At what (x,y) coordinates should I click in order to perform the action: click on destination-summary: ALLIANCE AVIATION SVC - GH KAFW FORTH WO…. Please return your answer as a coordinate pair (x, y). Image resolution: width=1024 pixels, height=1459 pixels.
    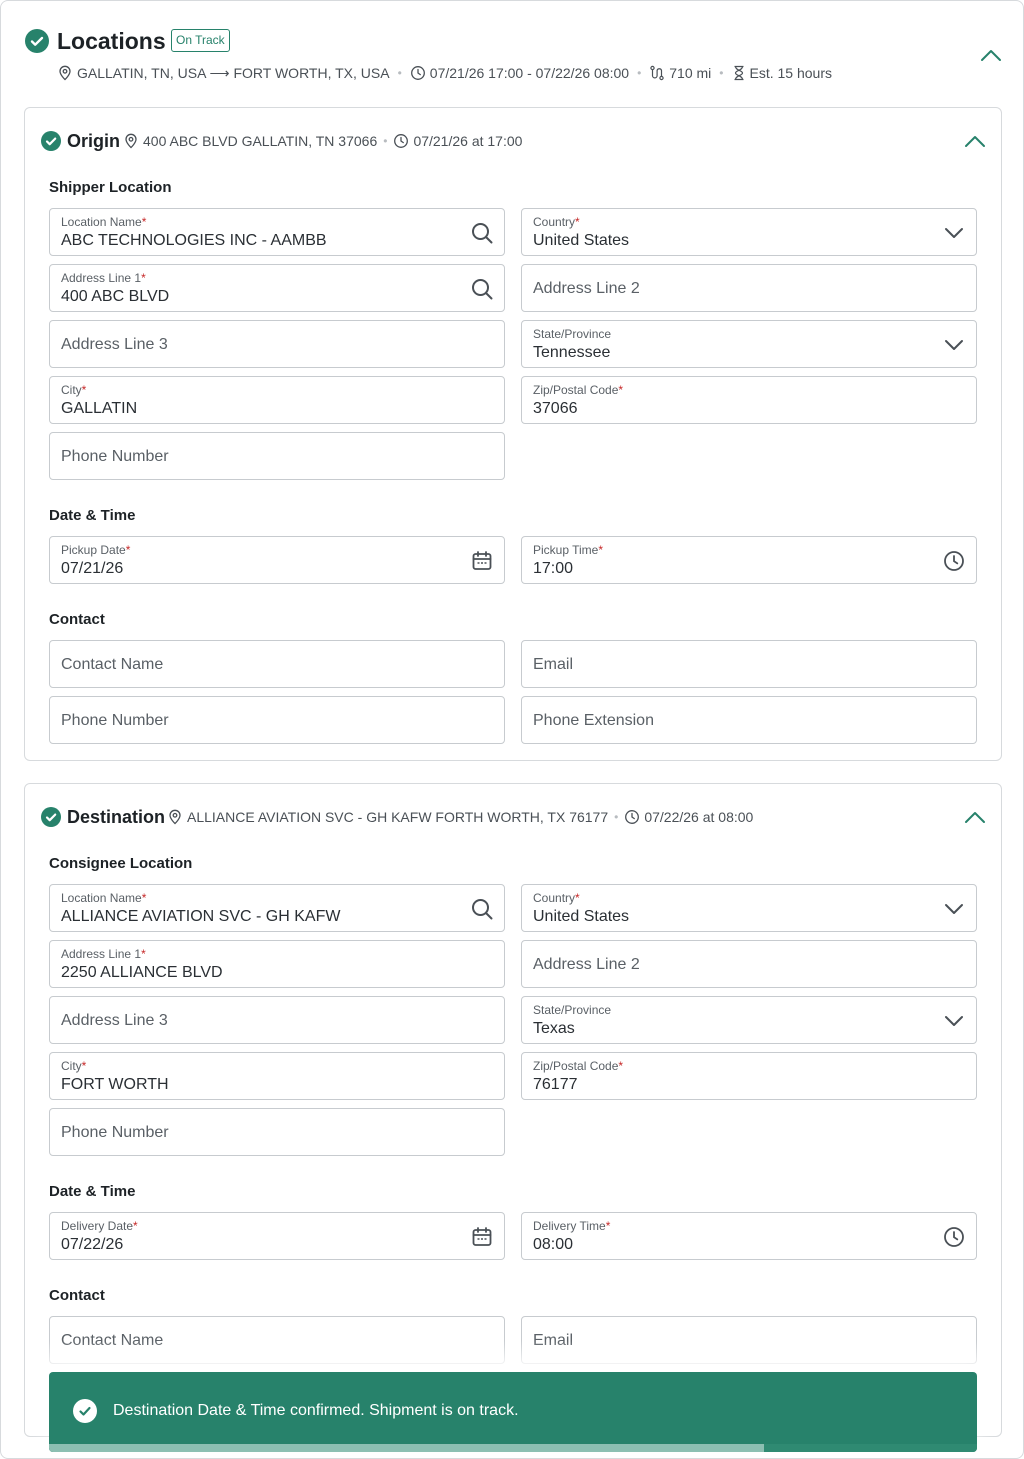
    Looking at the image, I should click on (460, 817).